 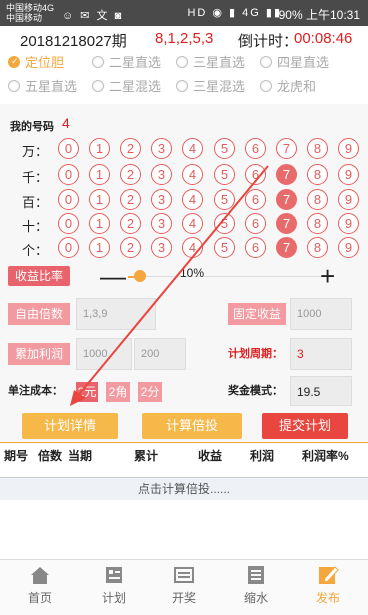 What do you see at coordinates (113, 276) in the screenshot?
I see `decrease-button: —` at bounding box center [113, 276].